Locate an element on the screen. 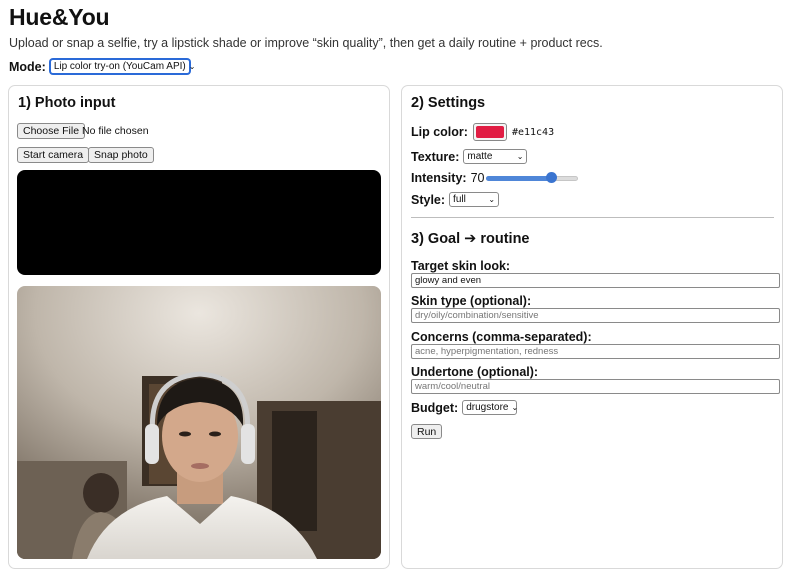  target-look-input is located at coordinates (595, 280).